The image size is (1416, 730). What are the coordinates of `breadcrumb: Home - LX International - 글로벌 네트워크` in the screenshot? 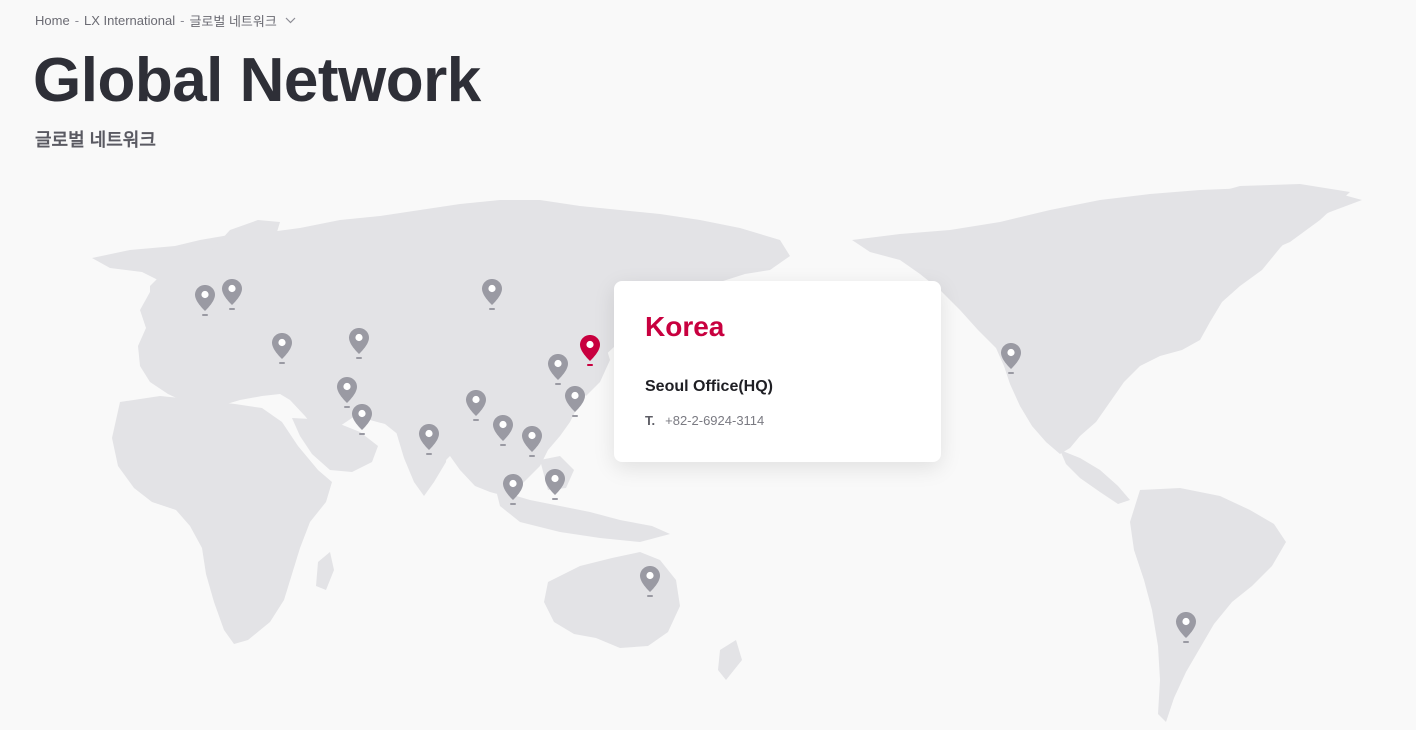 It's located at (165, 20).